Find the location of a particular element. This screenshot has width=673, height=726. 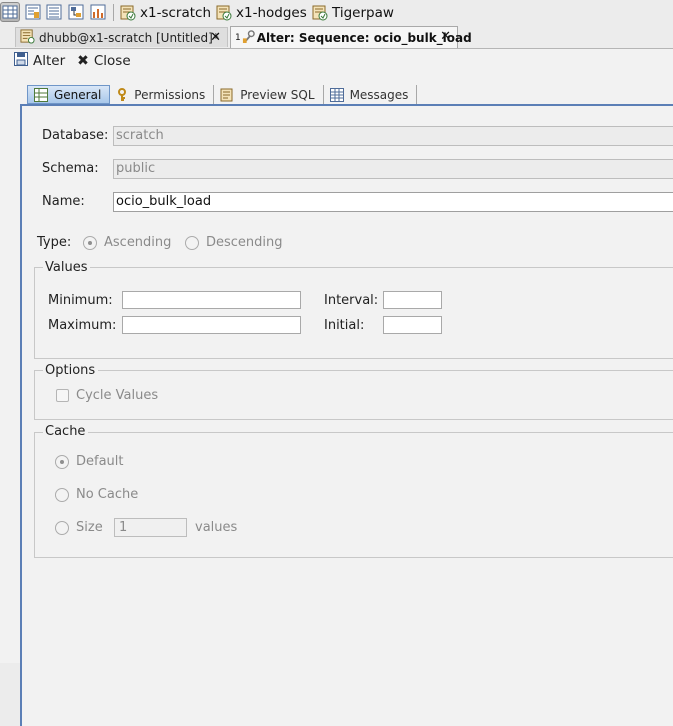

tab-label: Preview SQL is located at coordinates (277, 94).